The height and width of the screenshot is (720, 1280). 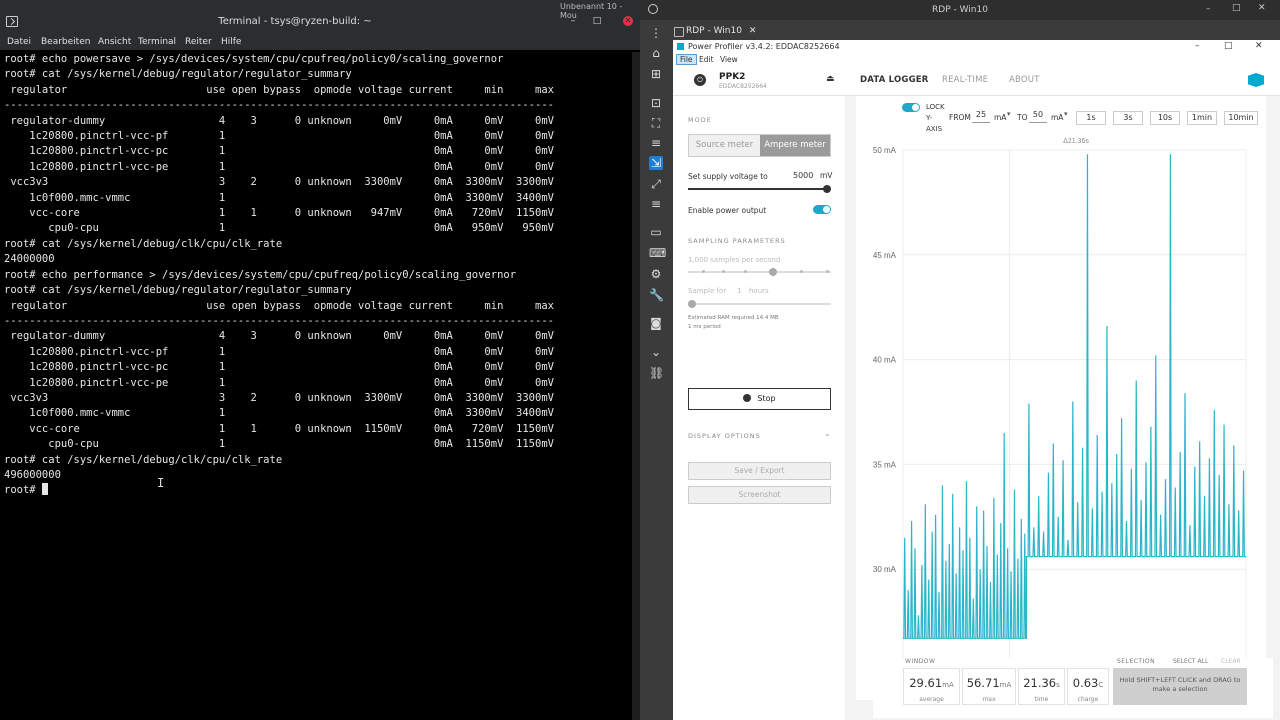 What do you see at coordinates (656, 352) in the screenshot?
I see `chevron-down-icon: ⌄` at bounding box center [656, 352].